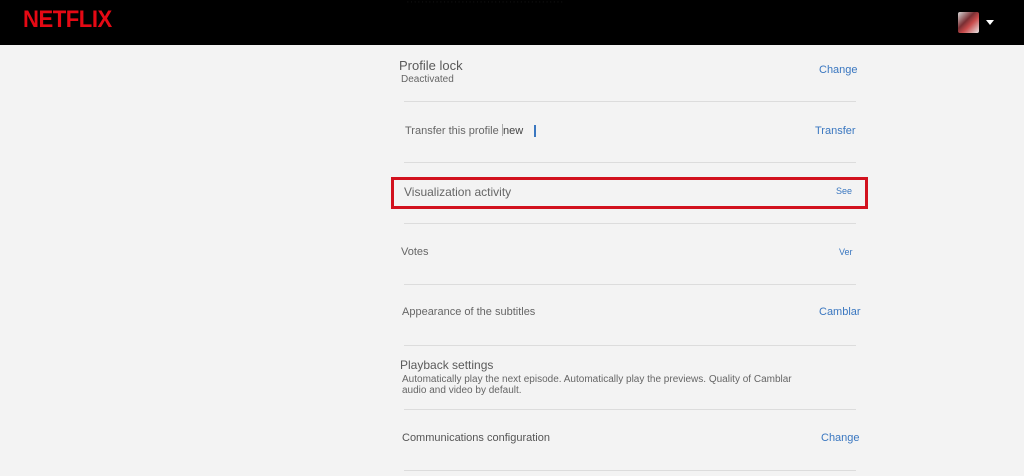 This screenshot has width=1024, height=476. Describe the element at coordinates (846, 252) in the screenshot. I see `votes-see-link: Ver` at that location.